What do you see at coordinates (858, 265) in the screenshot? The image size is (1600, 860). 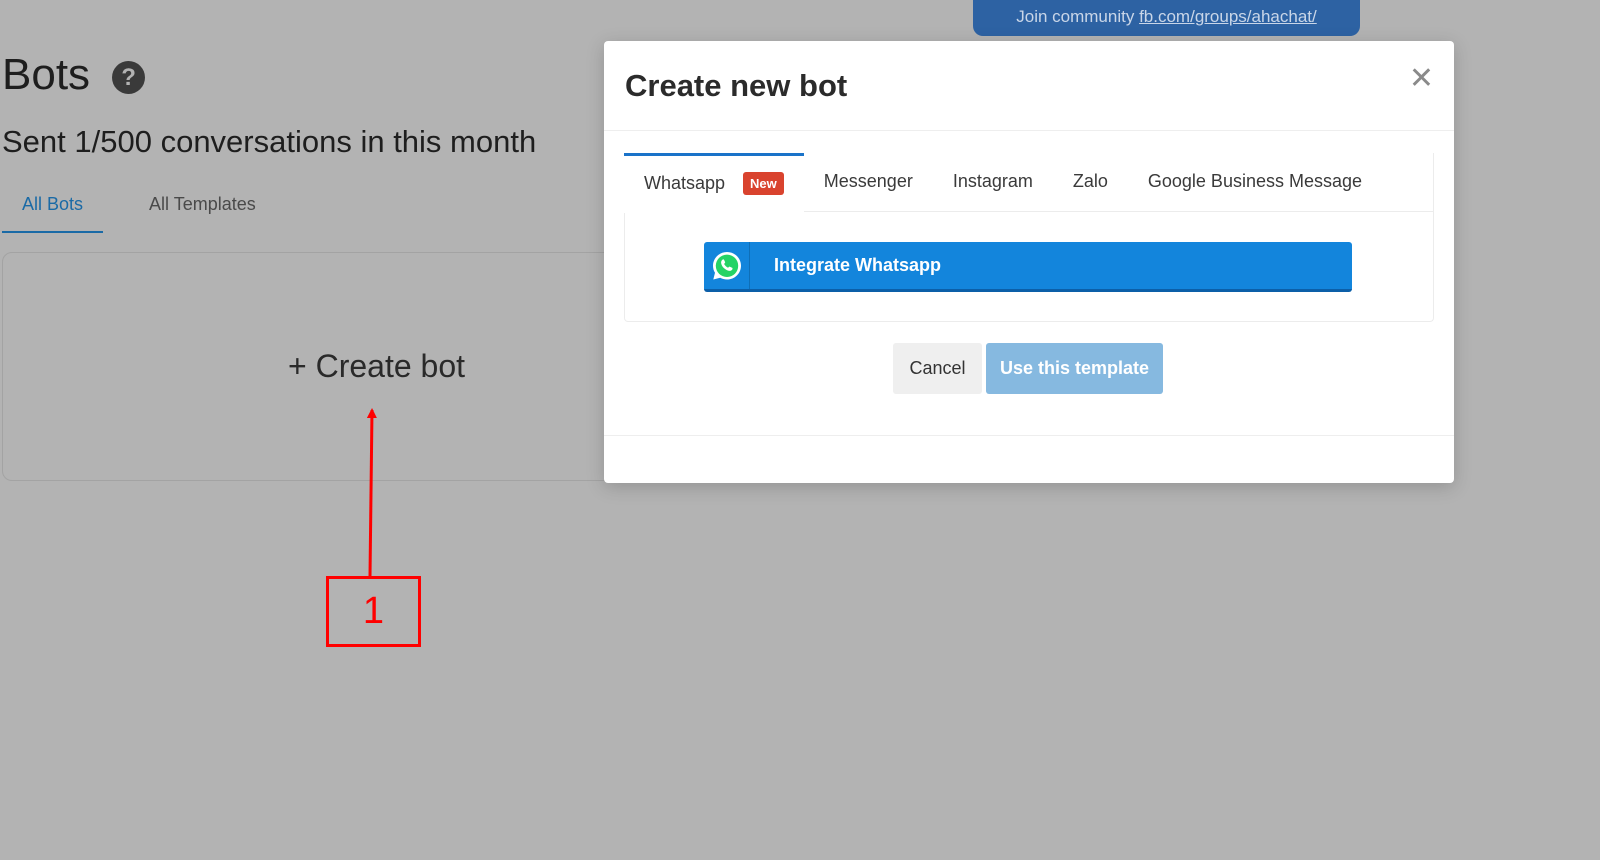 I see `integrate-whatsapp-label: Integrate Whatsapp` at bounding box center [858, 265].